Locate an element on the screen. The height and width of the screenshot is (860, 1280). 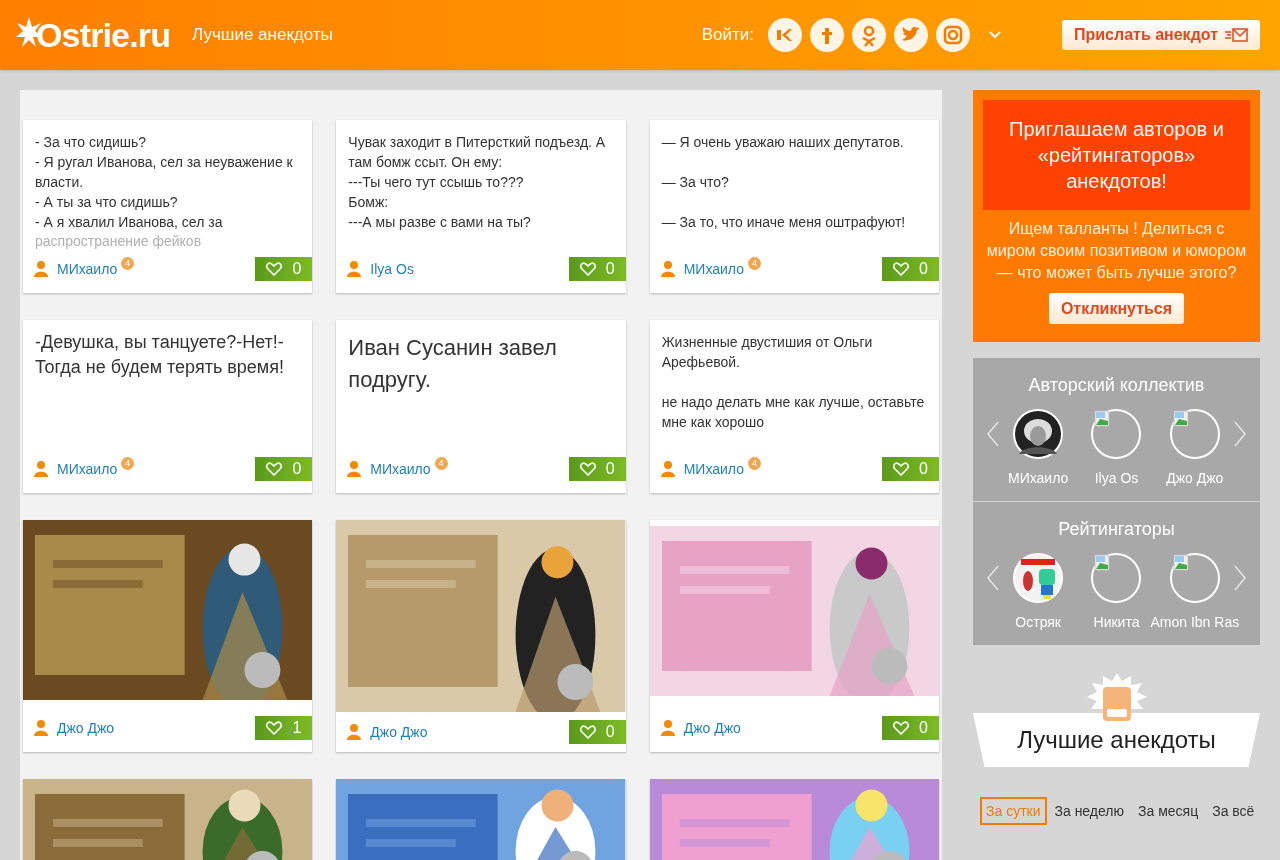
send-joke-button: Прислать анекдот is located at coordinates (1160, 35).